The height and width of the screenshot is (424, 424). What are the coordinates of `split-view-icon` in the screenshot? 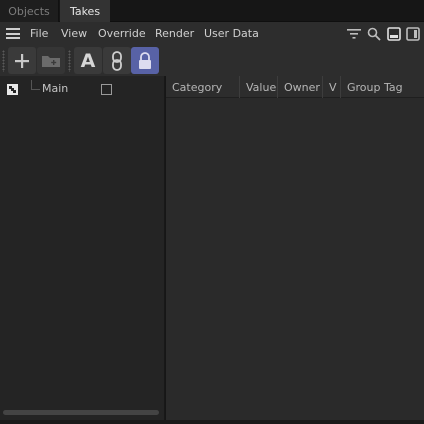 It's located at (413, 33).